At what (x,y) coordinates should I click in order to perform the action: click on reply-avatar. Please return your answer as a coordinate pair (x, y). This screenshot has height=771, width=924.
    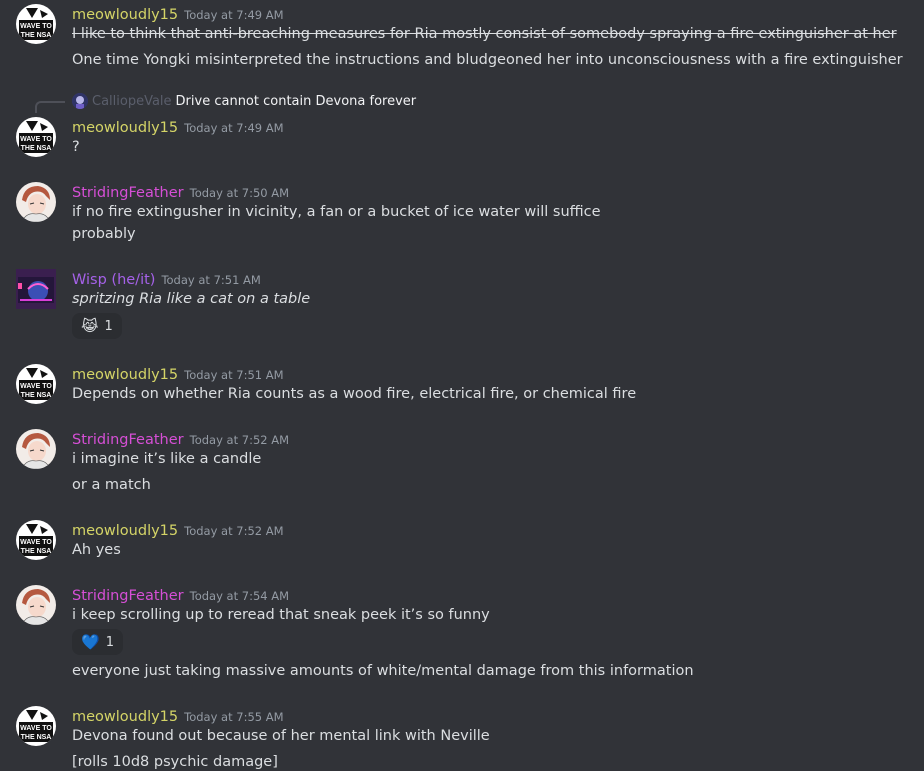
    Looking at the image, I should click on (80, 101).